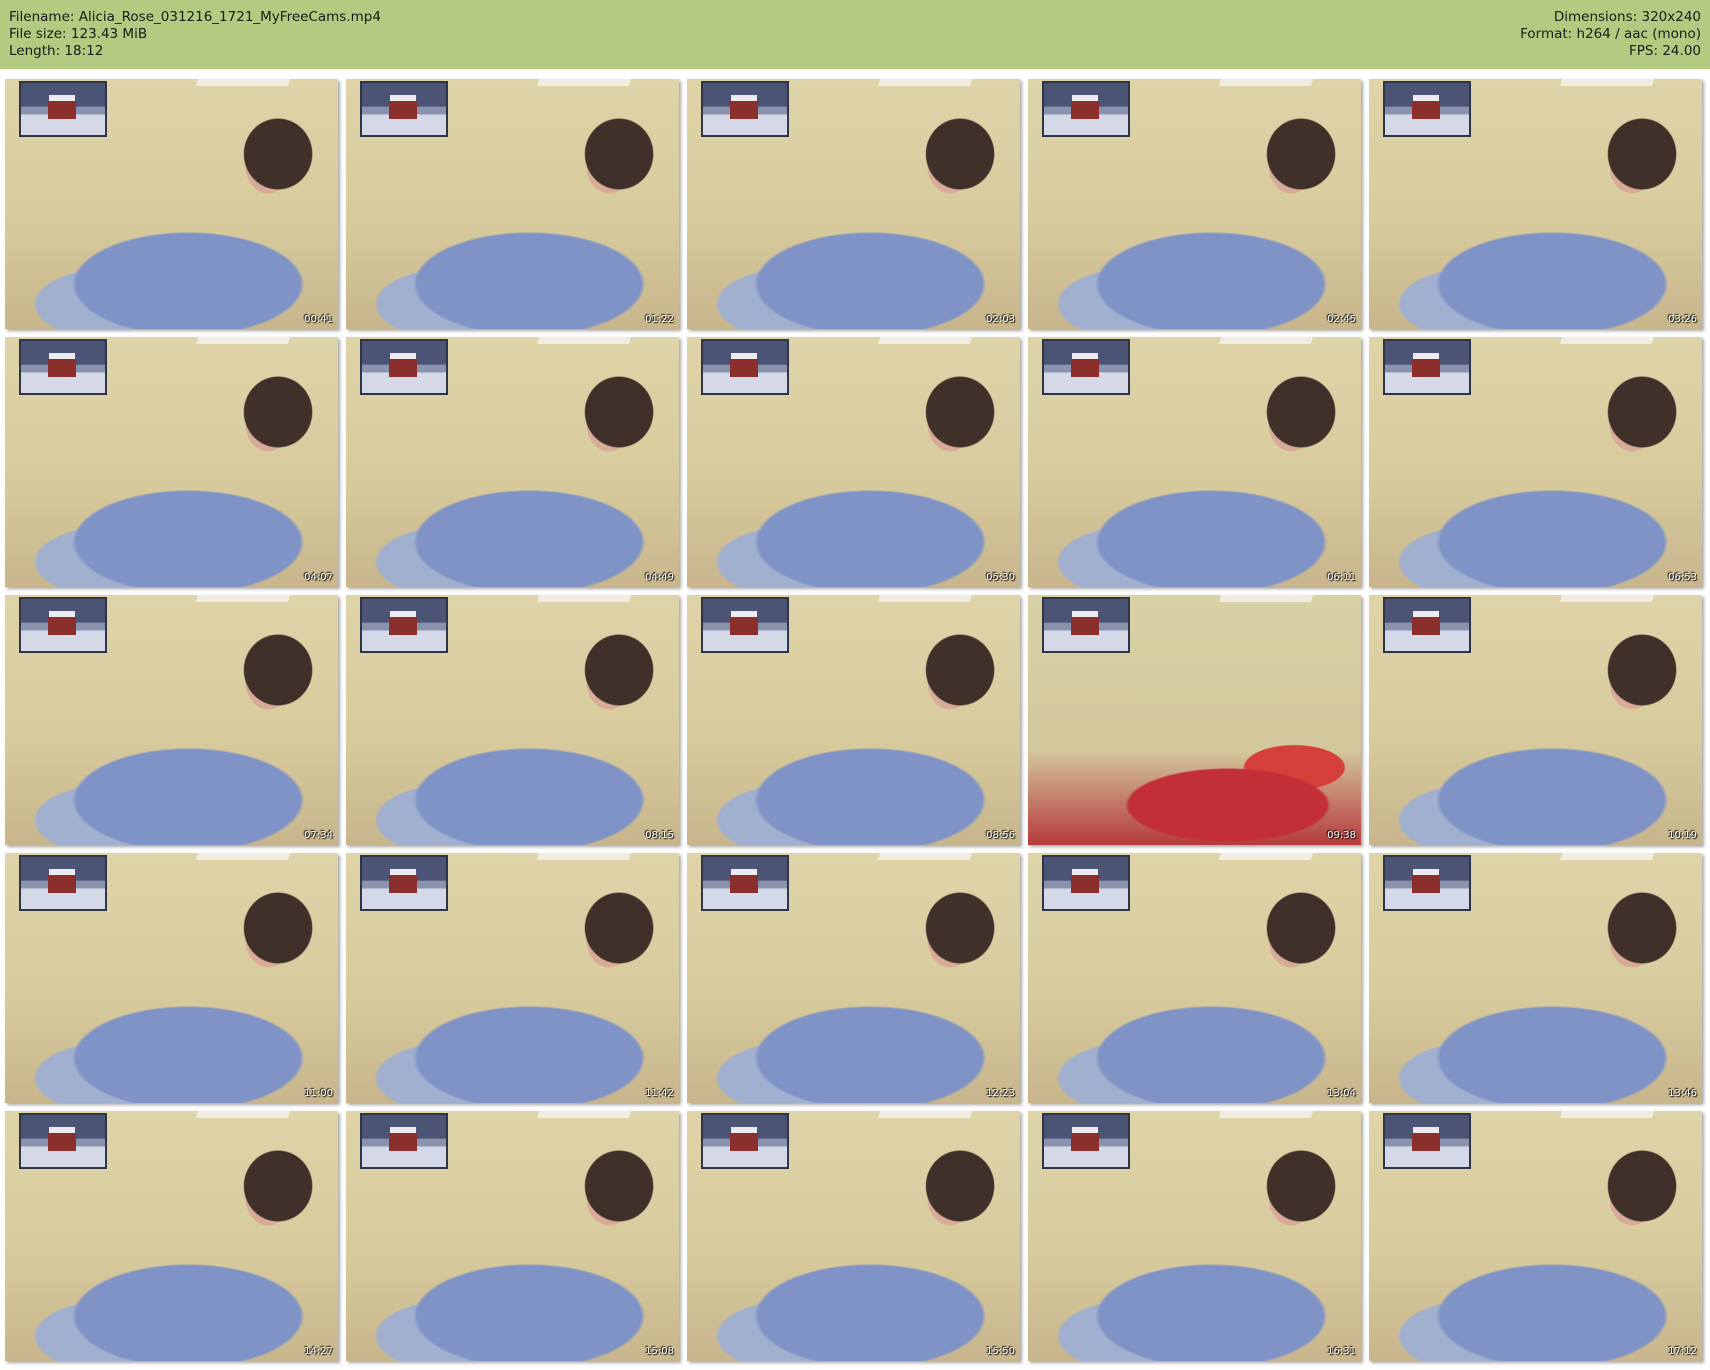 Image resolution: width=1710 pixels, height=1370 pixels. What do you see at coordinates (1627, 17) in the screenshot?
I see `dimensions-label: Dimensions: 320x240` at bounding box center [1627, 17].